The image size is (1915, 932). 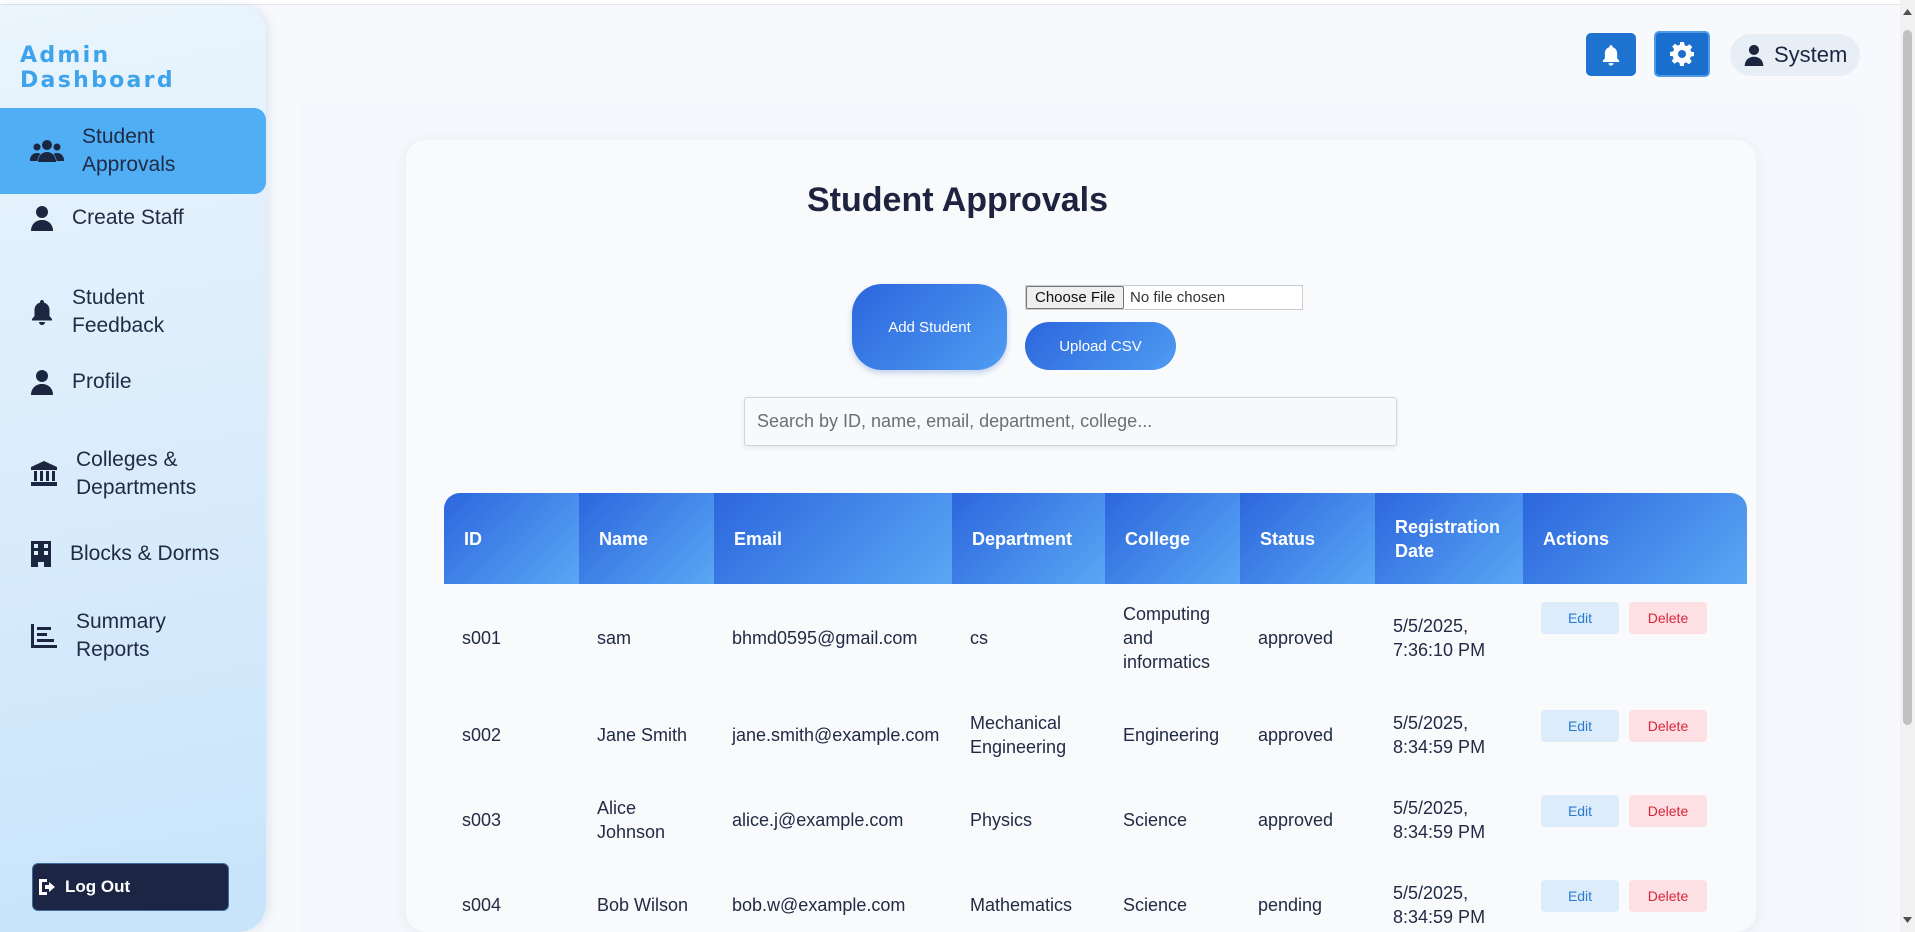 I want to click on cell-department: Mathematics, so click(x=1021, y=904).